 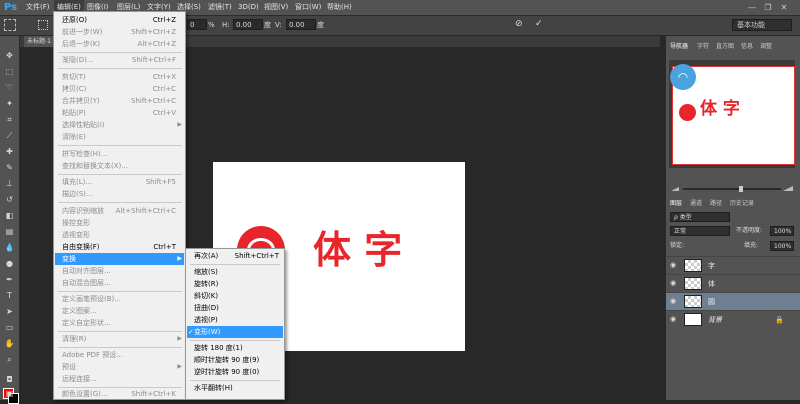 What do you see at coordinates (9, 343) in the screenshot?
I see `hand-tool-icon: ✋` at bounding box center [9, 343].